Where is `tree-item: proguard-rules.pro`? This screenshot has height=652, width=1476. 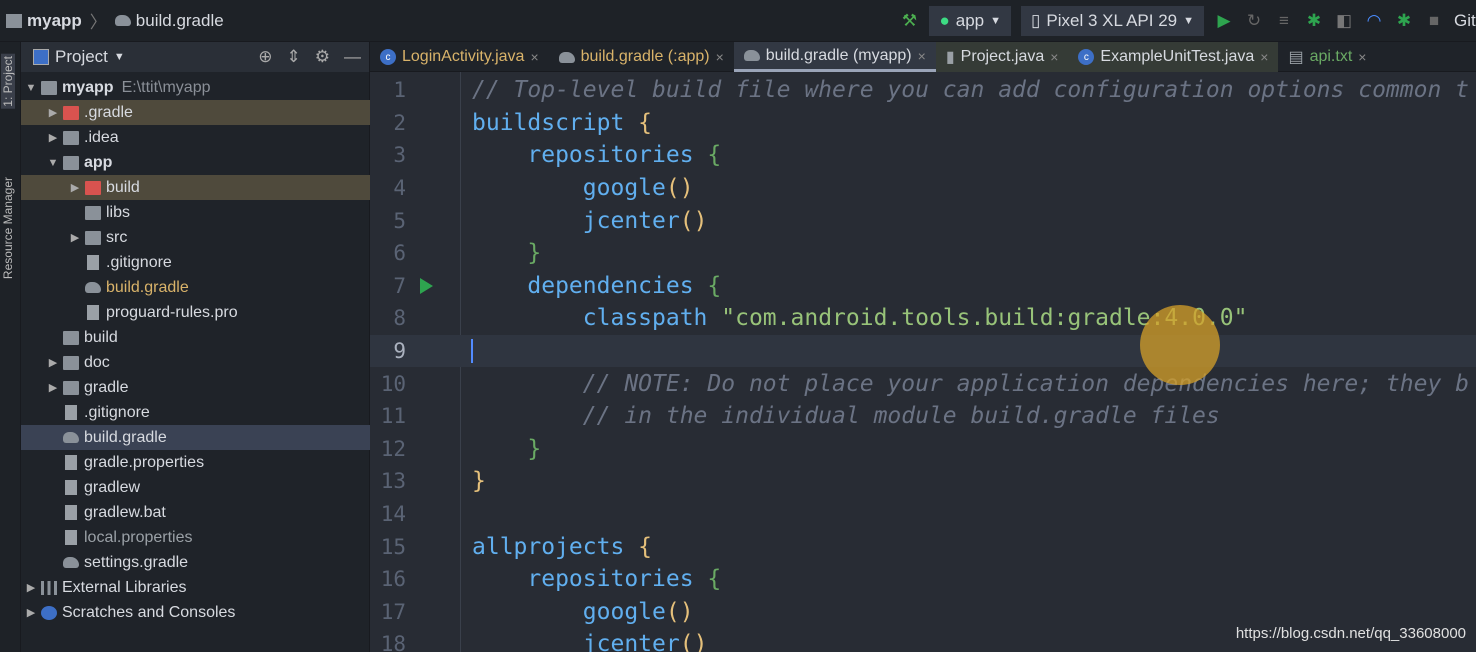
tree-item: proguard-rules.pro is located at coordinates (195, 312).